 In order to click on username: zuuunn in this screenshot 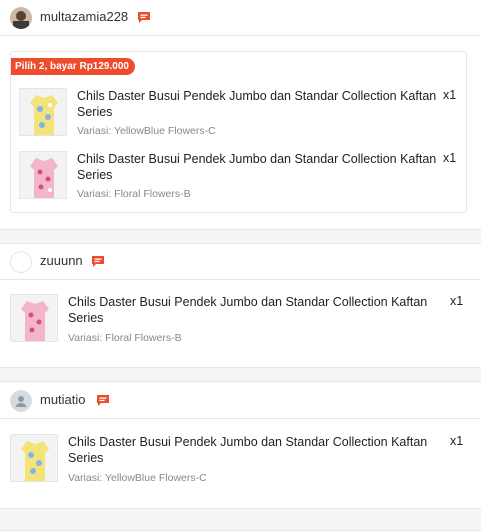, I will do `click(61, 260)`.